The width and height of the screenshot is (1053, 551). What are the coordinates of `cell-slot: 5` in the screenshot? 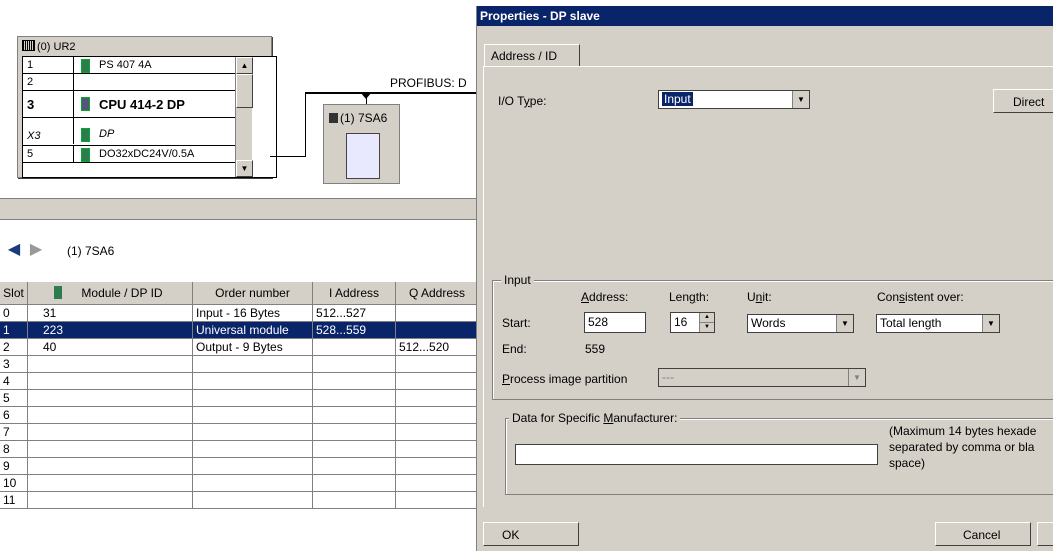 It's located at (14, 398).